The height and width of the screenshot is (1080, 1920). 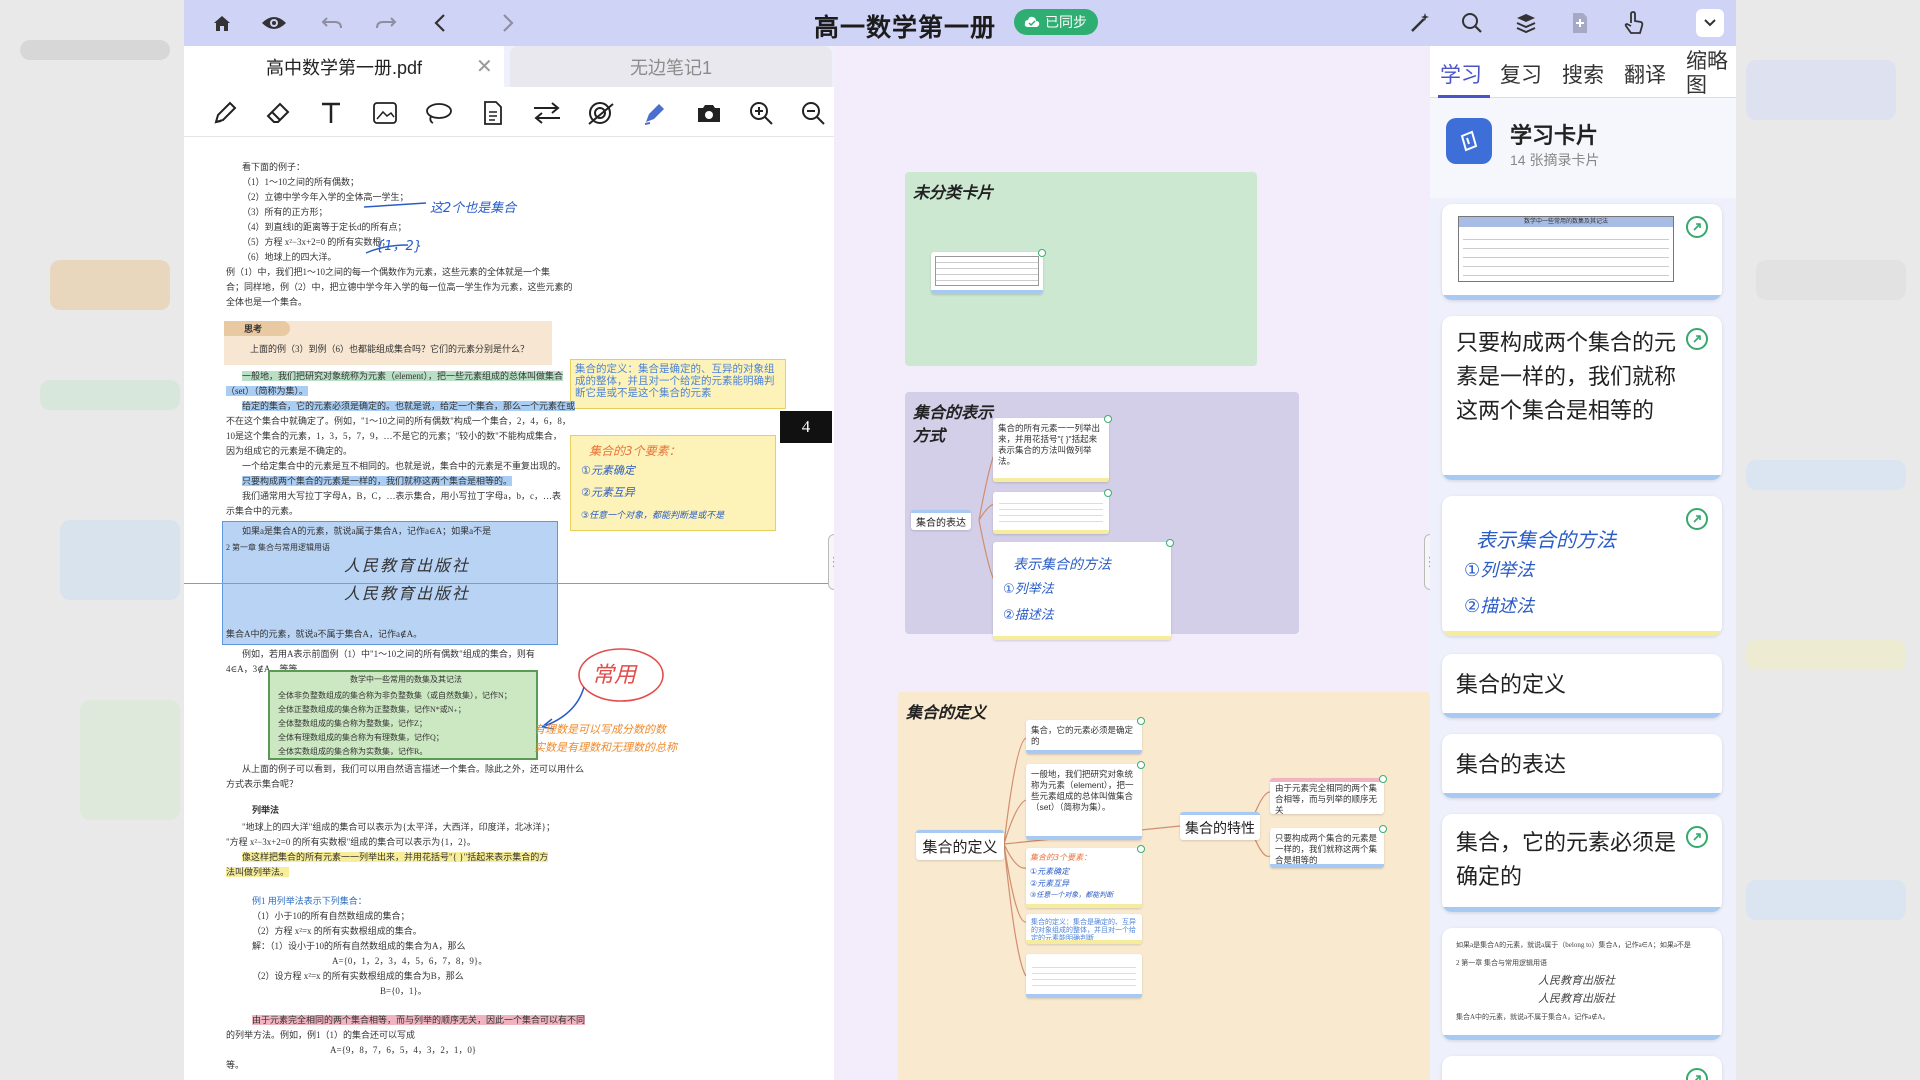 What do you see at coordinates (332, 23) in the screenshot?
I see `undo-icon` at bounding box center [332, 23].